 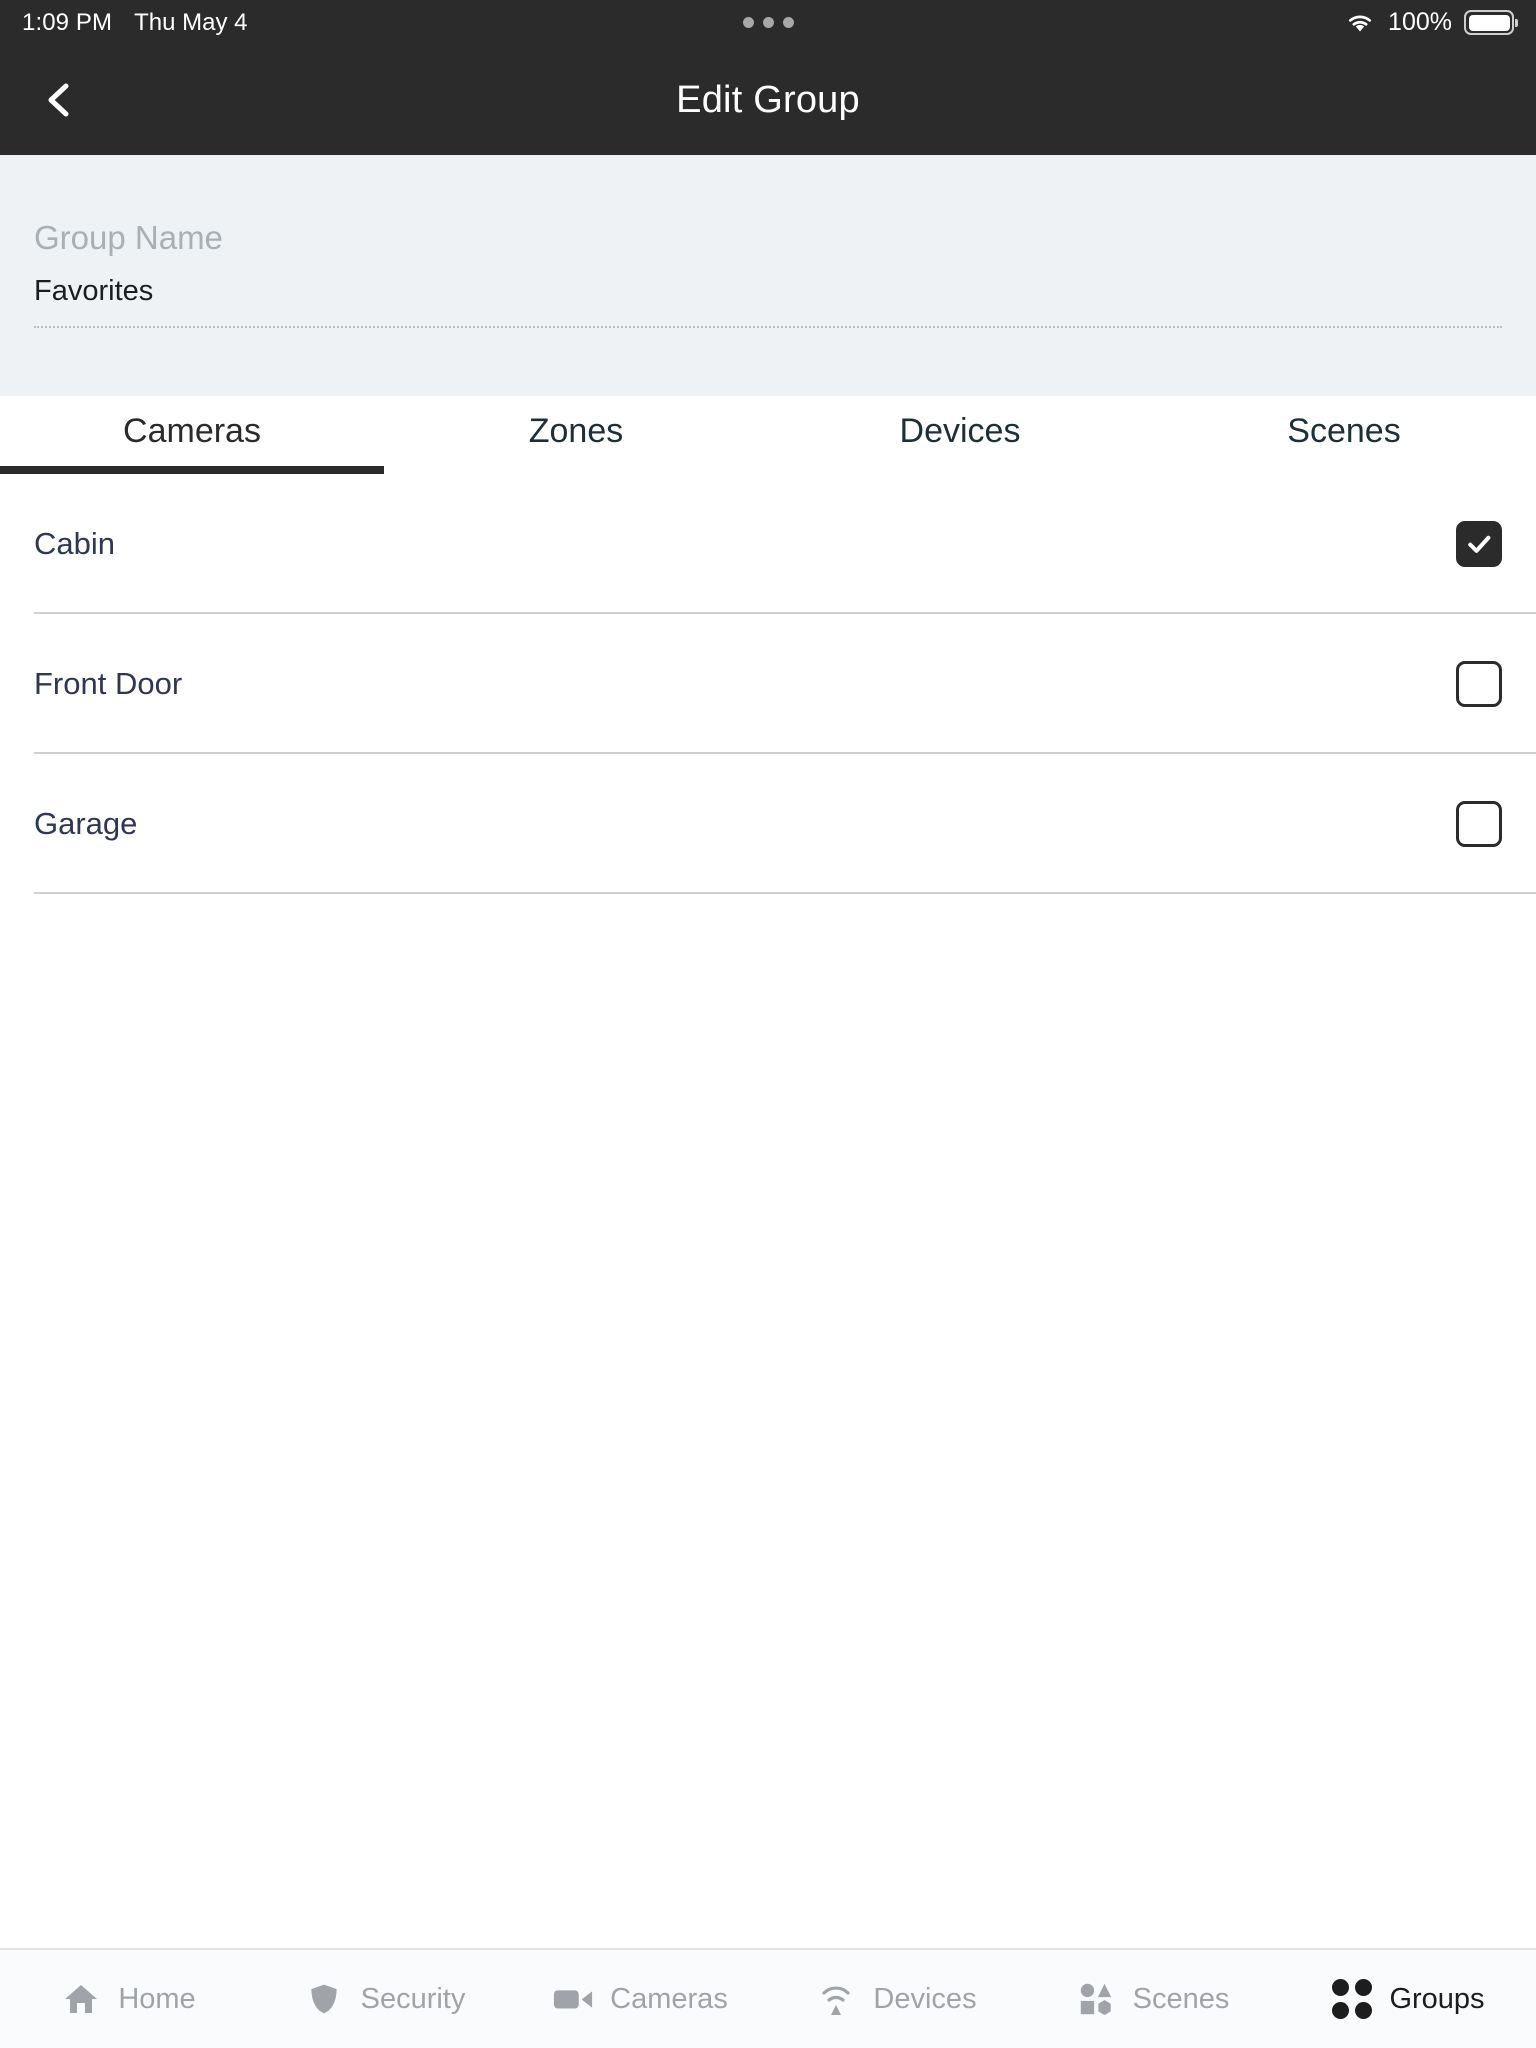 What do you see at coordinates (1181, 1998) in the screenshot?
I see `tabbar-item-scenes-label: Scenes` at bounding box center [1181, 1998].